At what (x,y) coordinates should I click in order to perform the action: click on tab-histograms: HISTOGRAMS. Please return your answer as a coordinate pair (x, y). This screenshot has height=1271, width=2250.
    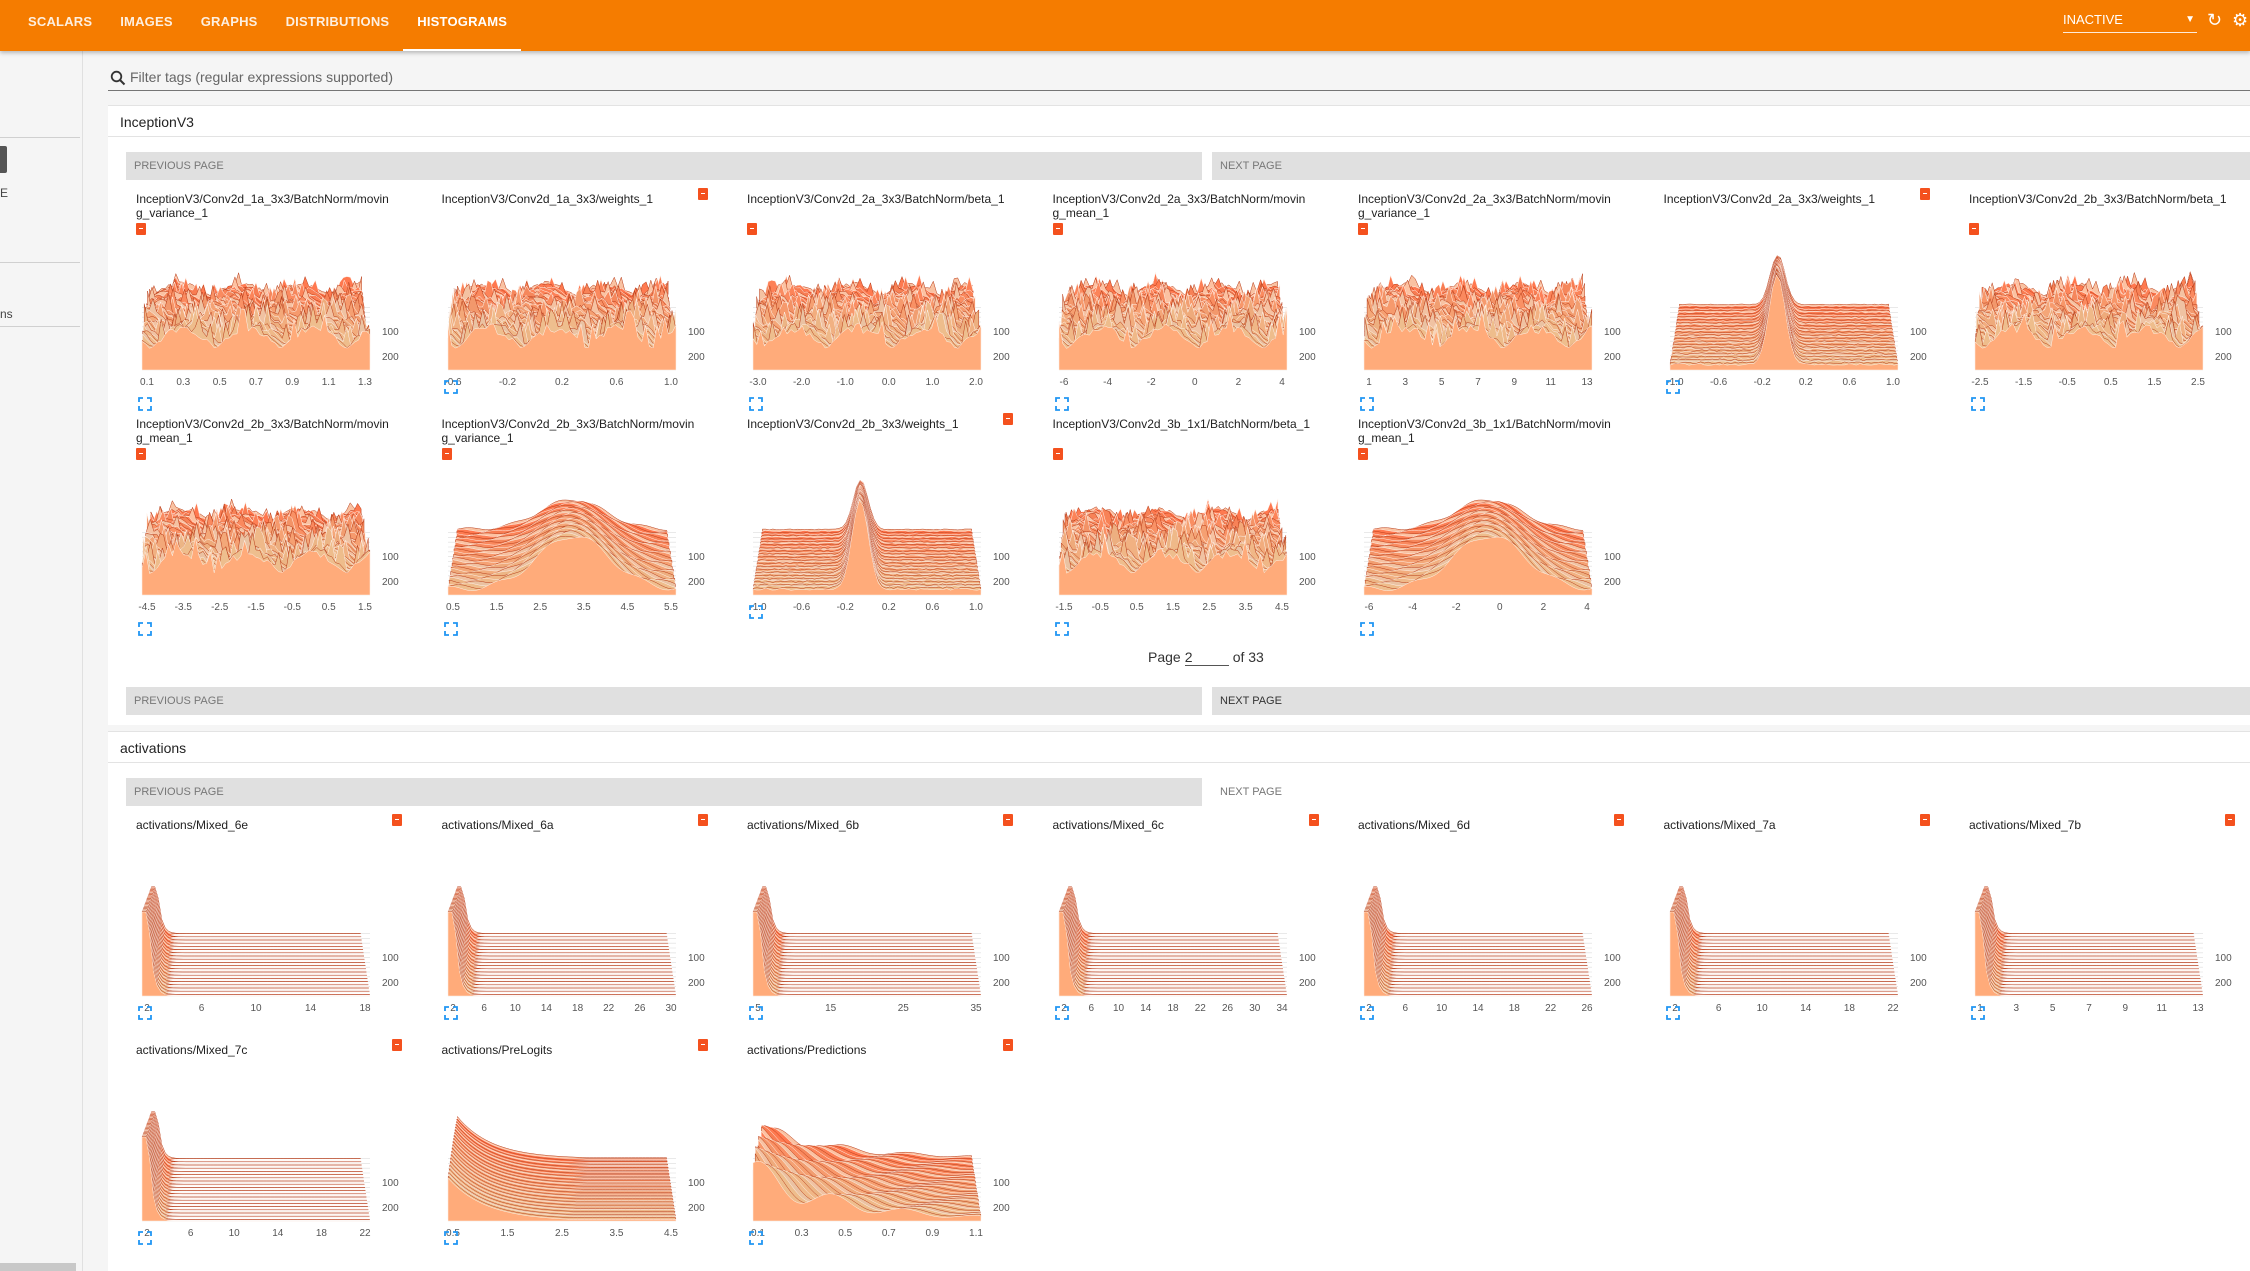
    Looking at the image, I should click on (462, 25).